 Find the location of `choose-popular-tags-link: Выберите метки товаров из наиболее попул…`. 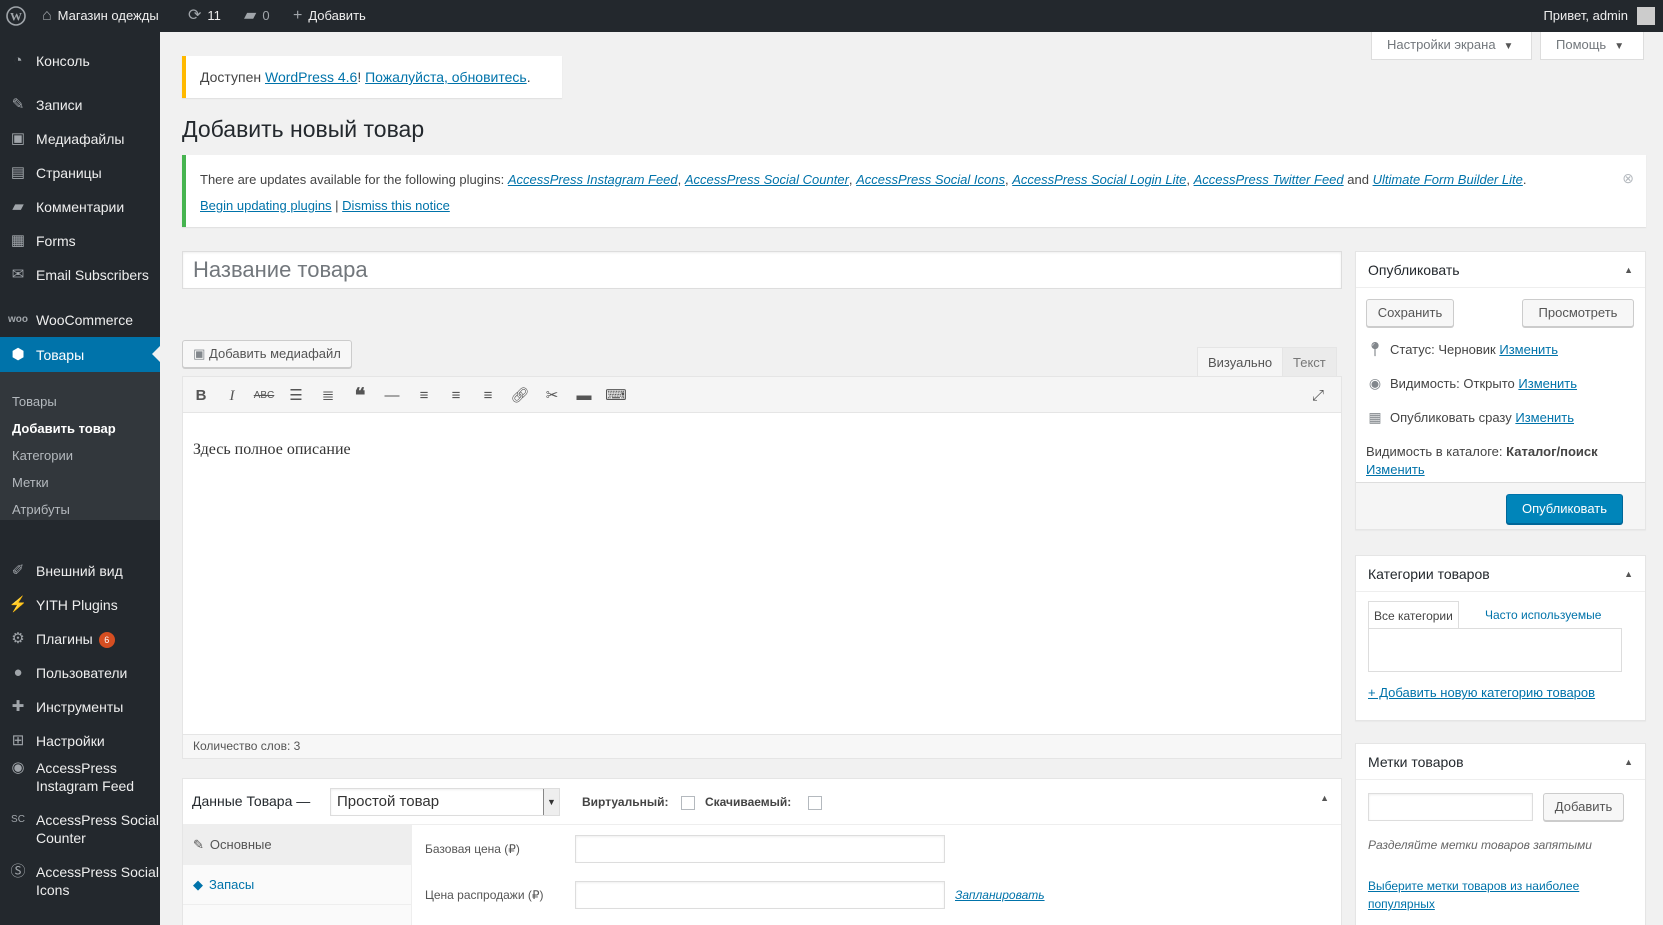

choose-popular-tags-link: Выберите метки товаров из наиболее попул… is located at coordinates (1493, 895).